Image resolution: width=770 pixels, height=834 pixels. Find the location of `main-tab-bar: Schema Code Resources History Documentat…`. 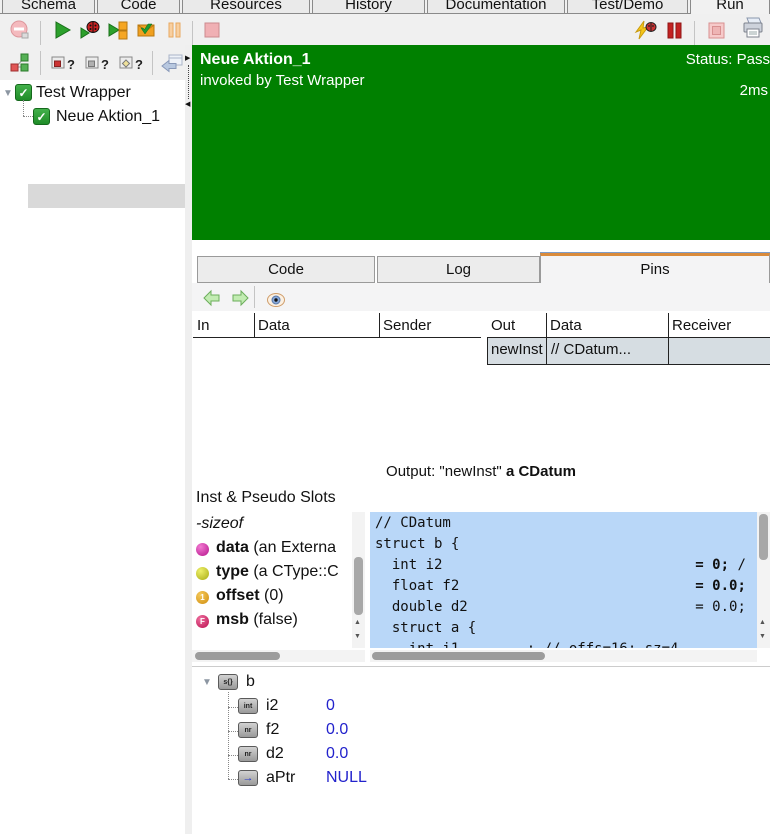

main-tab-bar: Schema Code Resources History Documentat… is located at coordinates (385, 7).